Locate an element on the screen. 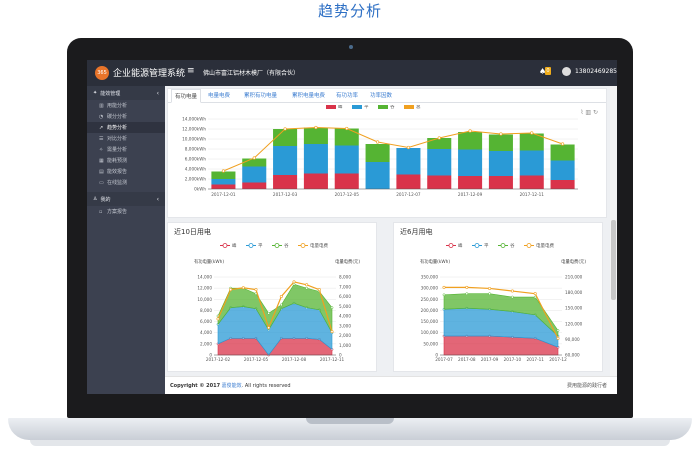  sidebar-item-forecast: ▦ 能耗预测 is located at coordinates (126, 160).